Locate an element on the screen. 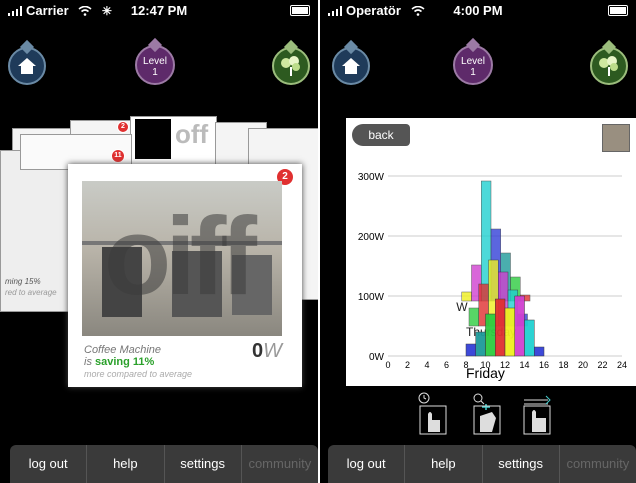  device-thumbnail is located at coordinates (153, 139).